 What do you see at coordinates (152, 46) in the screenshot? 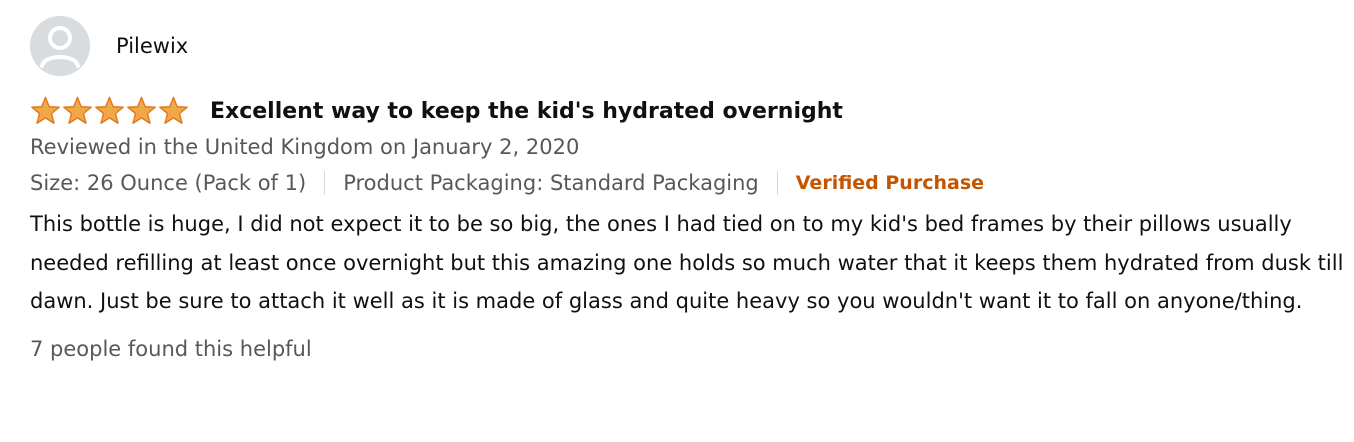
I see `reviewer-name: Pilewix` at bounding box center [152, 46].